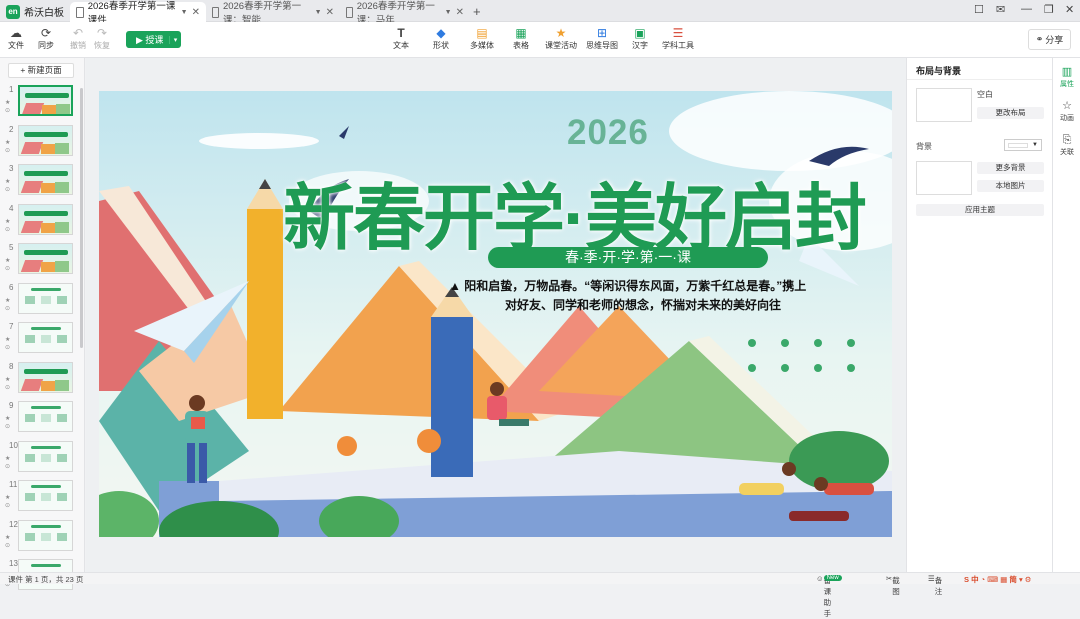 The width and height of the screenshot is (1080, 619). What do you see at coordinates (13, 563) in the screenshot?
I see `slide-number: 13` at bounding box center [13, 563].